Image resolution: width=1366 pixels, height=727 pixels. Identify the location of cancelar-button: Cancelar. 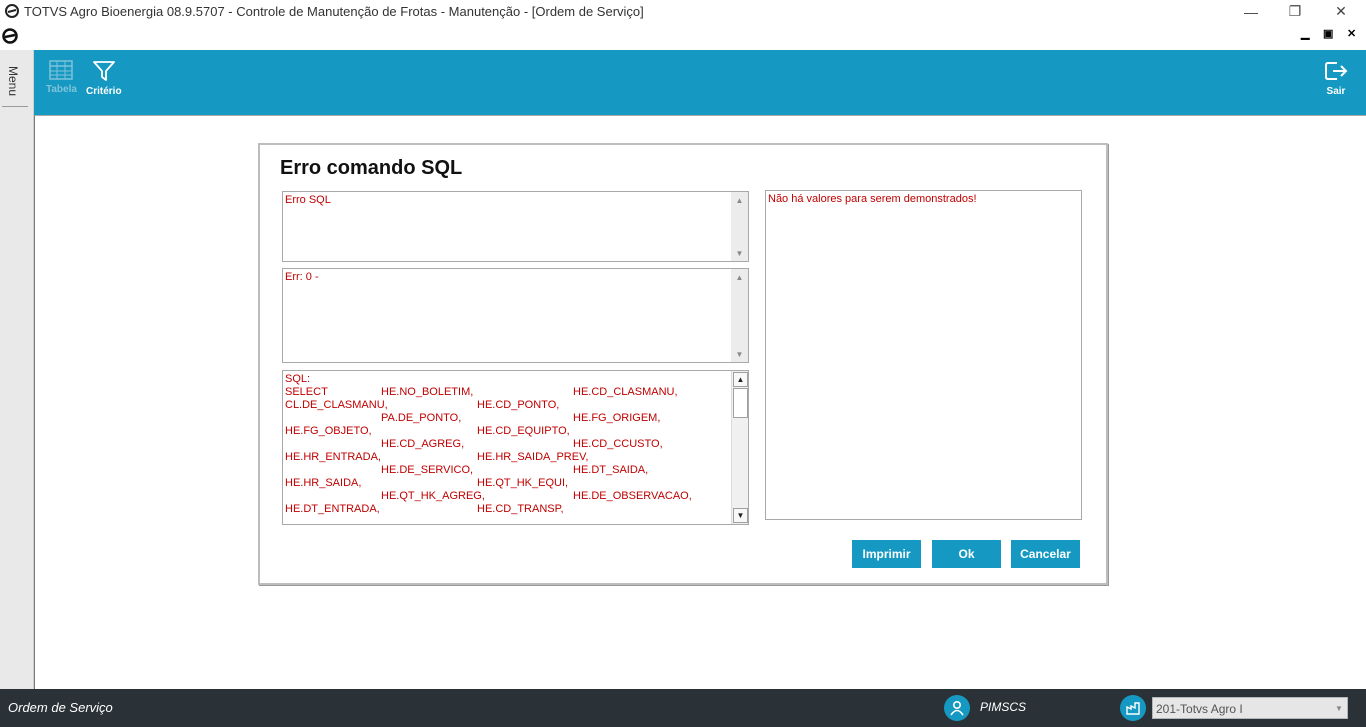
(1045, 554).